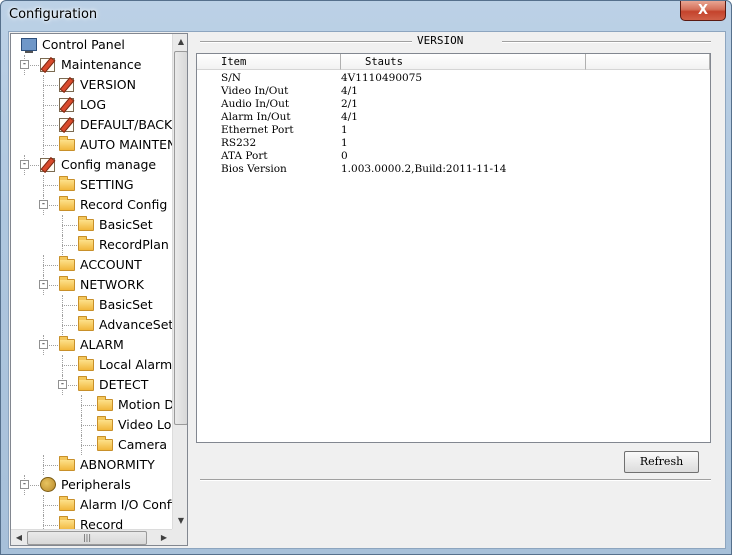 The image size is (732, 555). What do you see at coordinates (269, 62) in the screenshot?
I see `column-header-item: Item` at bounding box center [269, 62].